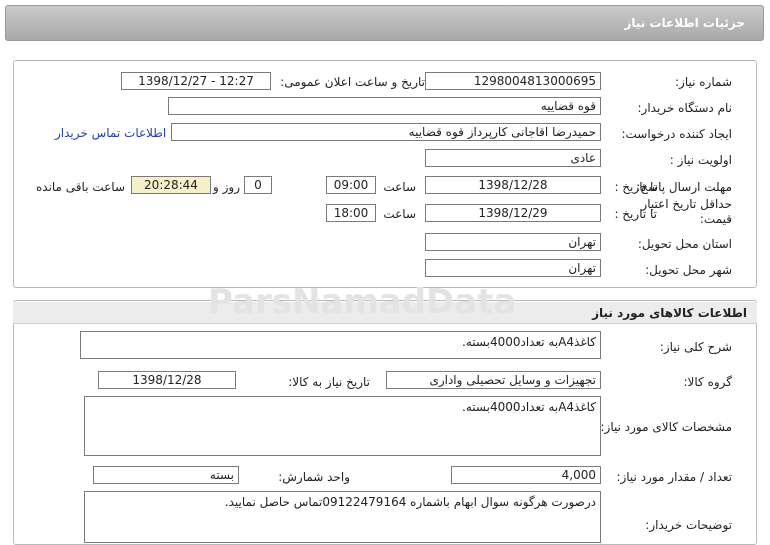 The width and height of the screenshot is (770, 545). Describe the element at coordinates (166, 475) in the screenshot. I see `unit-field: بسته` at that location.